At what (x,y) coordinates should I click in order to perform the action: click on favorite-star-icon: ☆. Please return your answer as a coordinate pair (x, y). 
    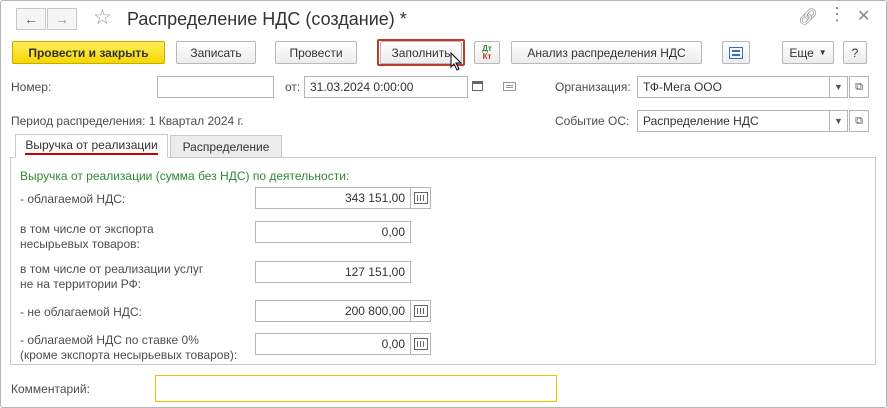
    Looking at the image, I should click on (102, 17).